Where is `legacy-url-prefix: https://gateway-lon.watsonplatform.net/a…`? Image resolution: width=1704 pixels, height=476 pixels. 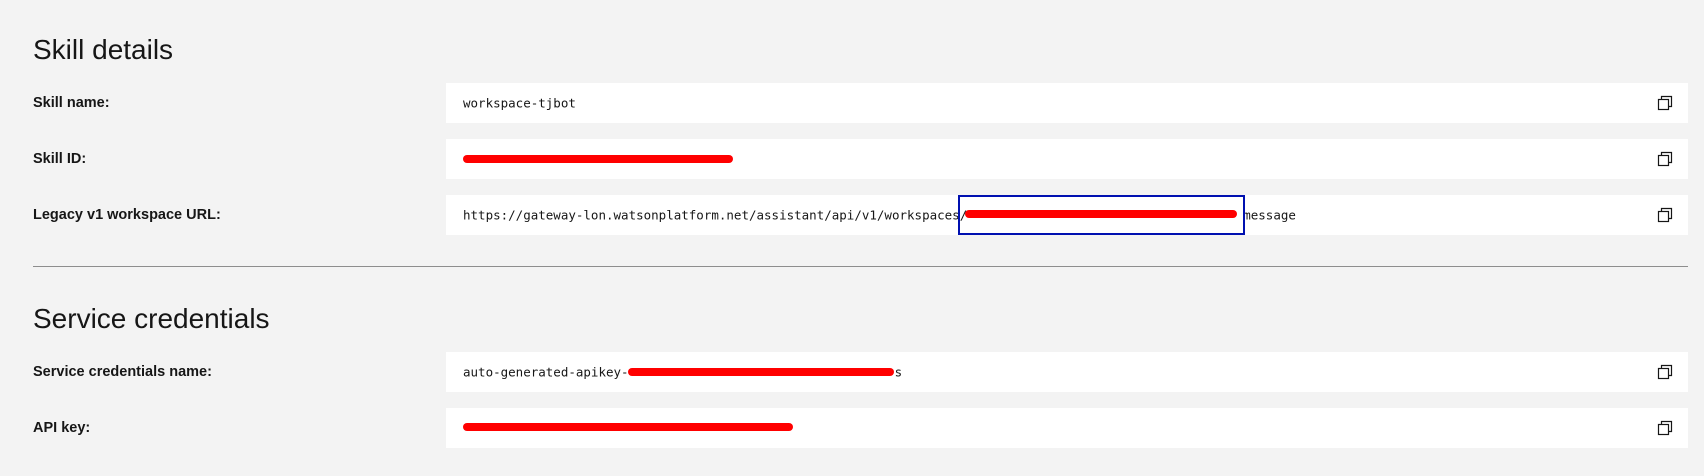 legacy-url-prefix: https://gateway-lon.watsonplatform.net/a… is located at coordinates (715, 215).